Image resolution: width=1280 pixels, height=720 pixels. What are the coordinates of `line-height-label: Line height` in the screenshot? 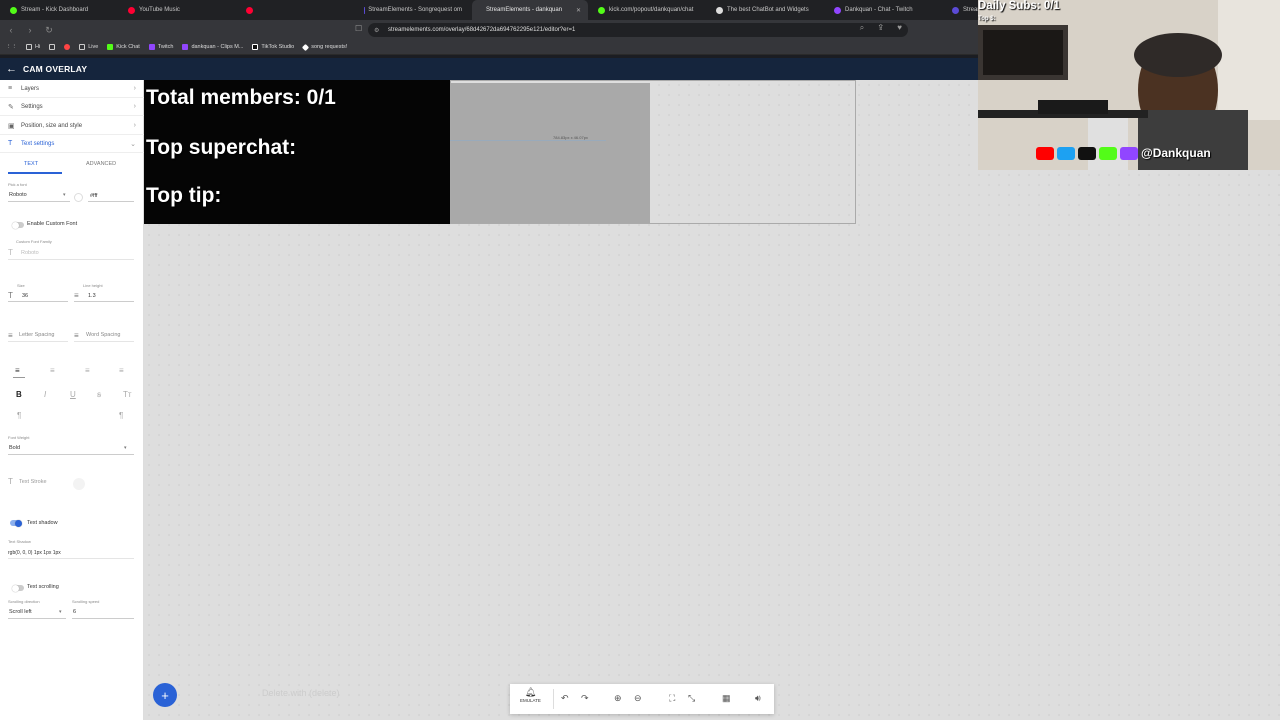 It's located at (93, 285).